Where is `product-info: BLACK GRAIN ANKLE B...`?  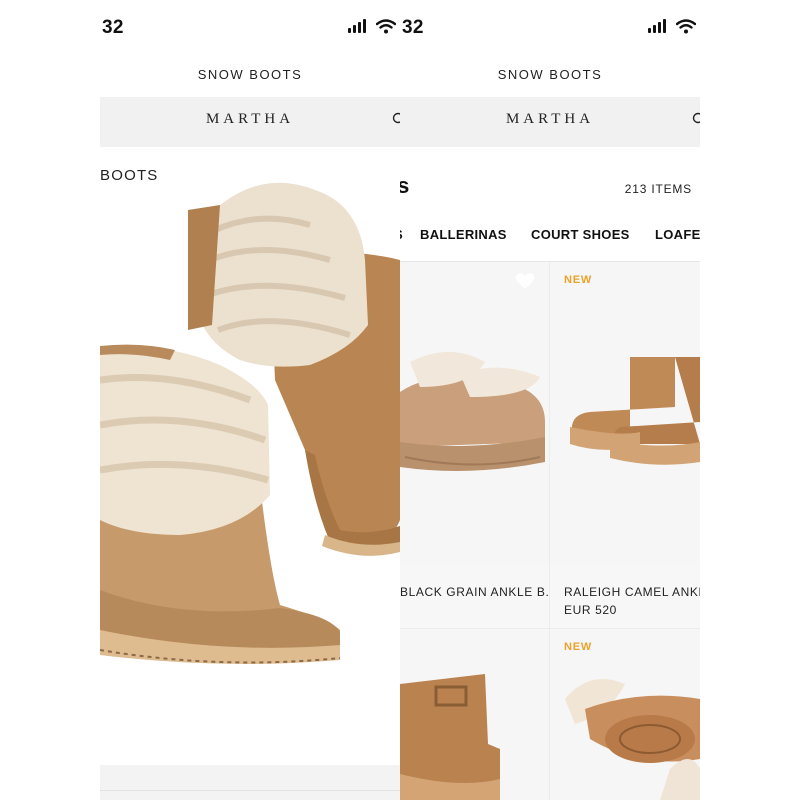
product-info: BLACK GRAIN ANKLE B... is located at coordinates (474, 596).